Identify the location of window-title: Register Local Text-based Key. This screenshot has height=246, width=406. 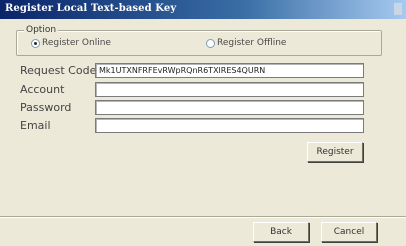
(91, 8).